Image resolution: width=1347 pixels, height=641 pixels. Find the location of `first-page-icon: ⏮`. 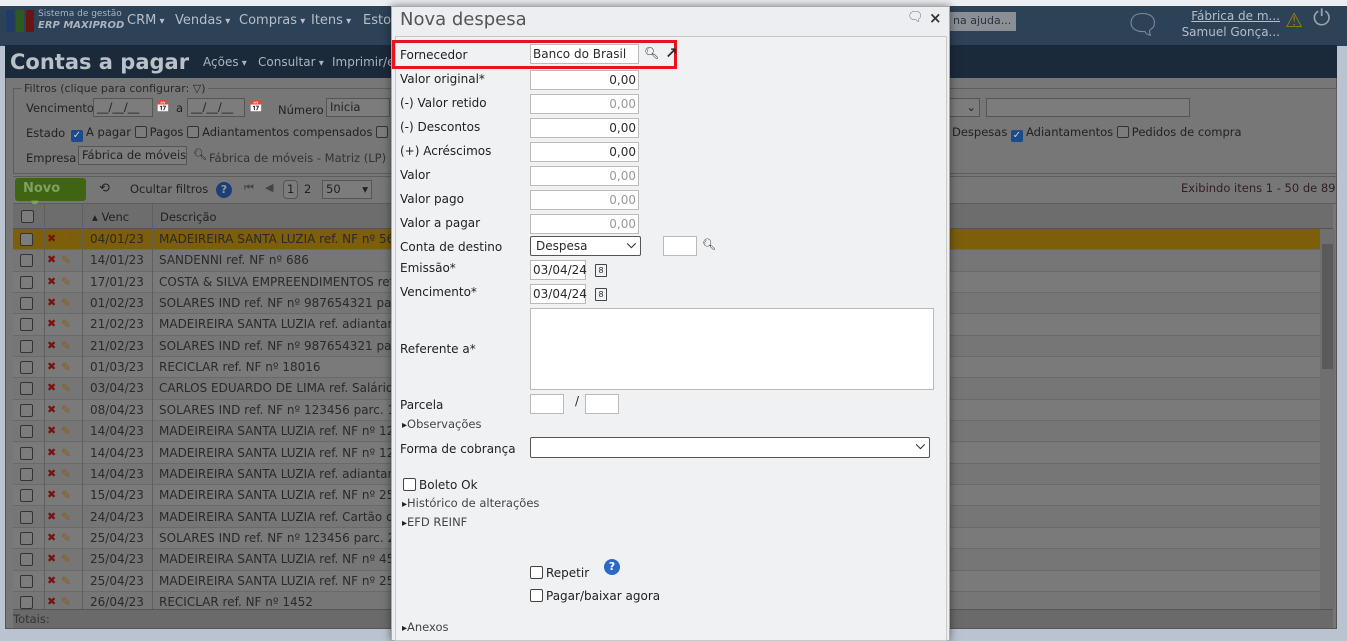

first-page-icon: ⏮ is located at coordinates (249, 188).